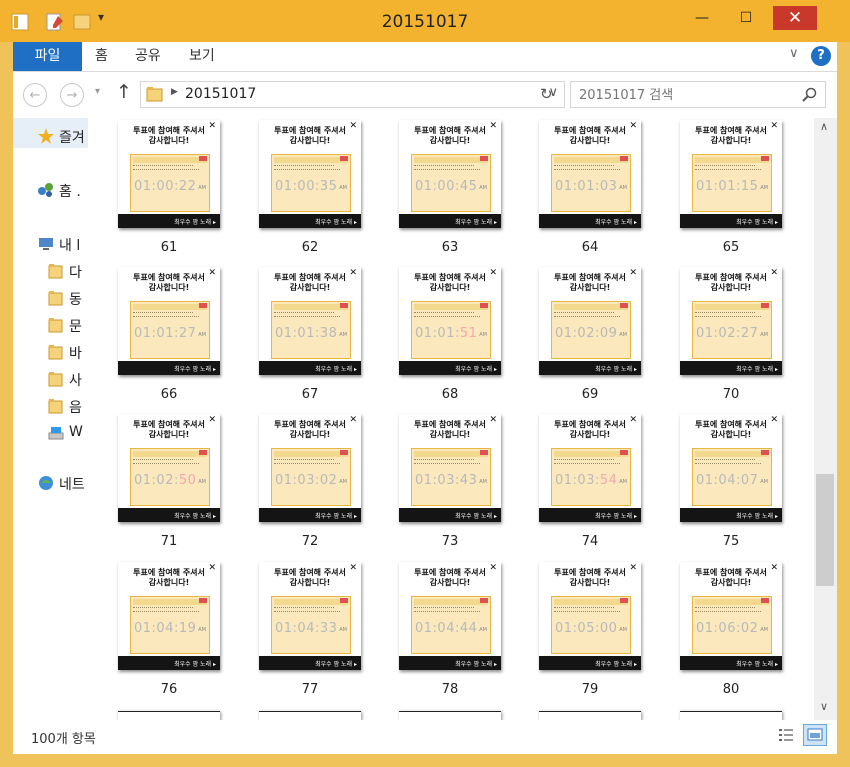 The height and width of the screenshot is (767, 850). Describe the element at coordinates (702, 18) in the screenshot. I see `minimize-button: —` at that location.